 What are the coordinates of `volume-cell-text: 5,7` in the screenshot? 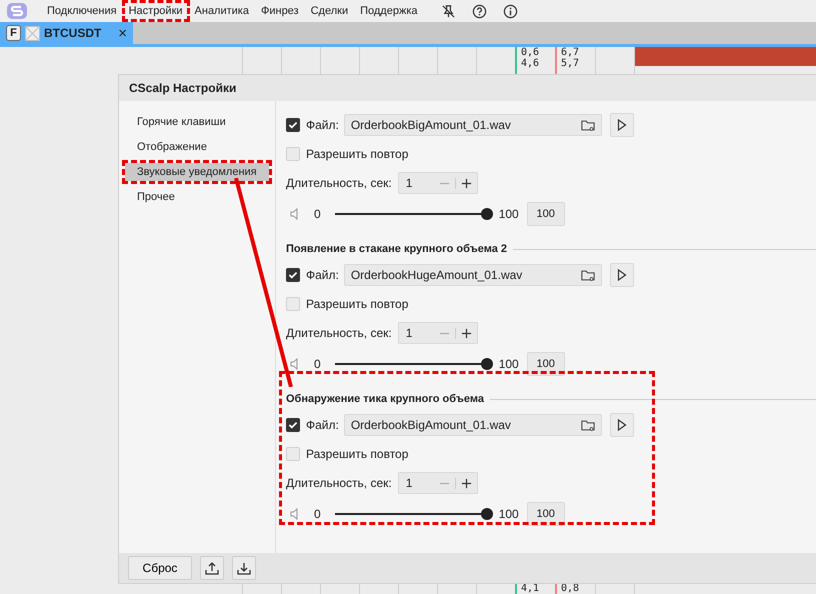 It's located at (570, 63).